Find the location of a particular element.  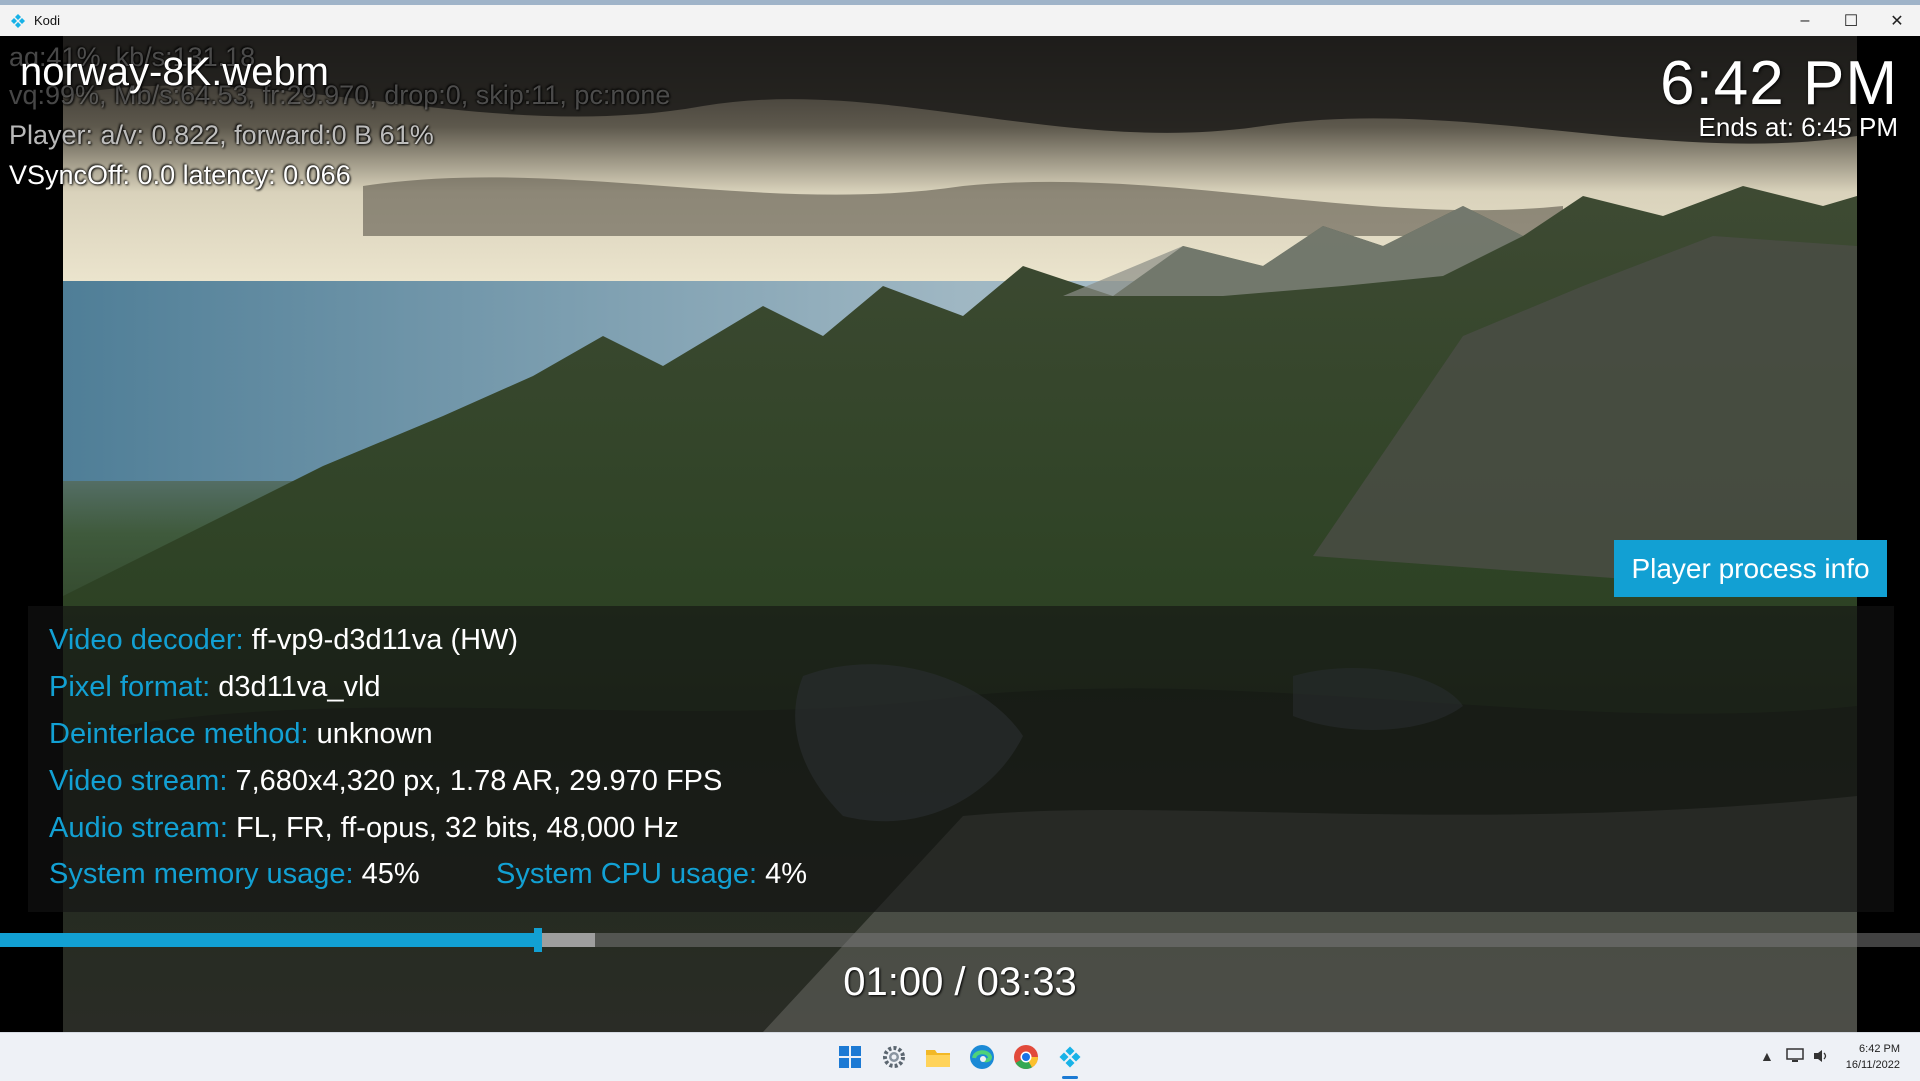

kodi-app-icon is located at coordinates (1070, 1057).